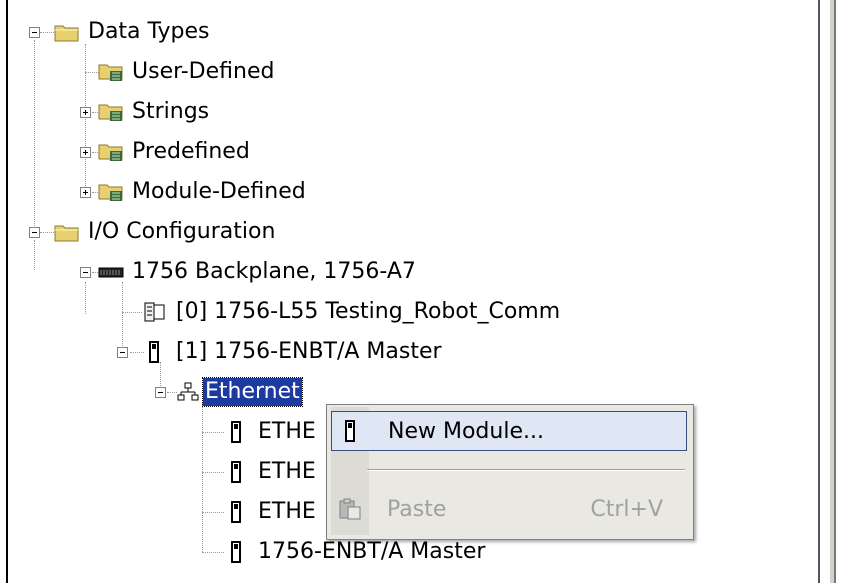 The height and width of the screenshot is (583, 848). I want to click on tree-node-data-types: Data Types, so click(133, 32).